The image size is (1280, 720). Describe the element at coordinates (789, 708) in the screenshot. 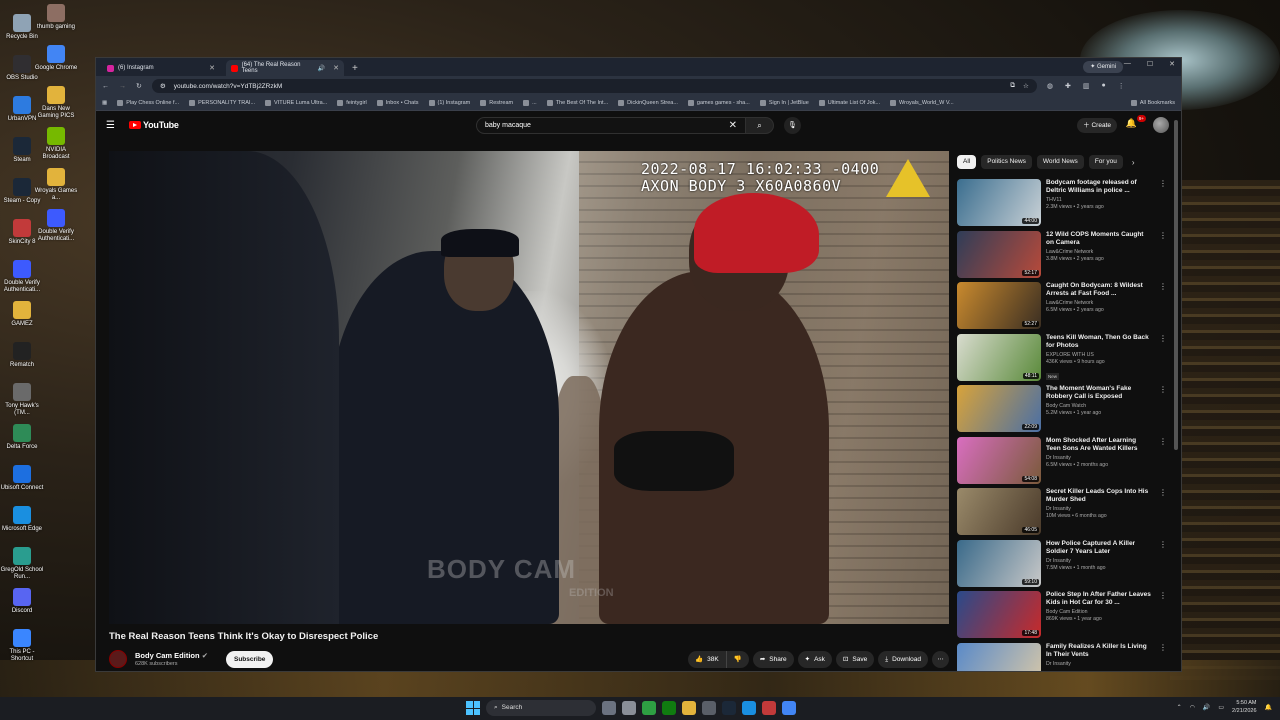

I see `chrome-icon` at that location.